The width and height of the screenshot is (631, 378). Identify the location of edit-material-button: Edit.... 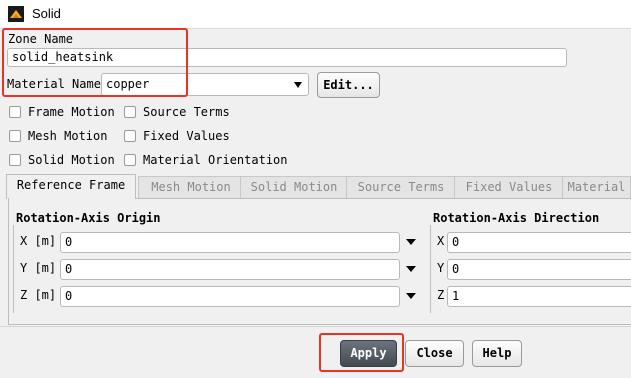
(348, 85).